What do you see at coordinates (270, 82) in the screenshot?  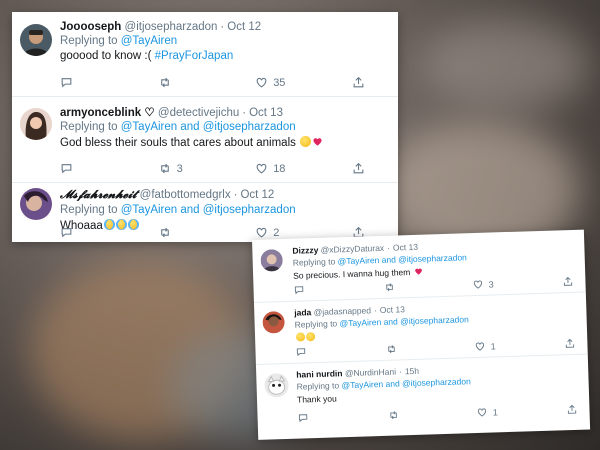 I see `like-button: 35` at bounding box center [270, 82].